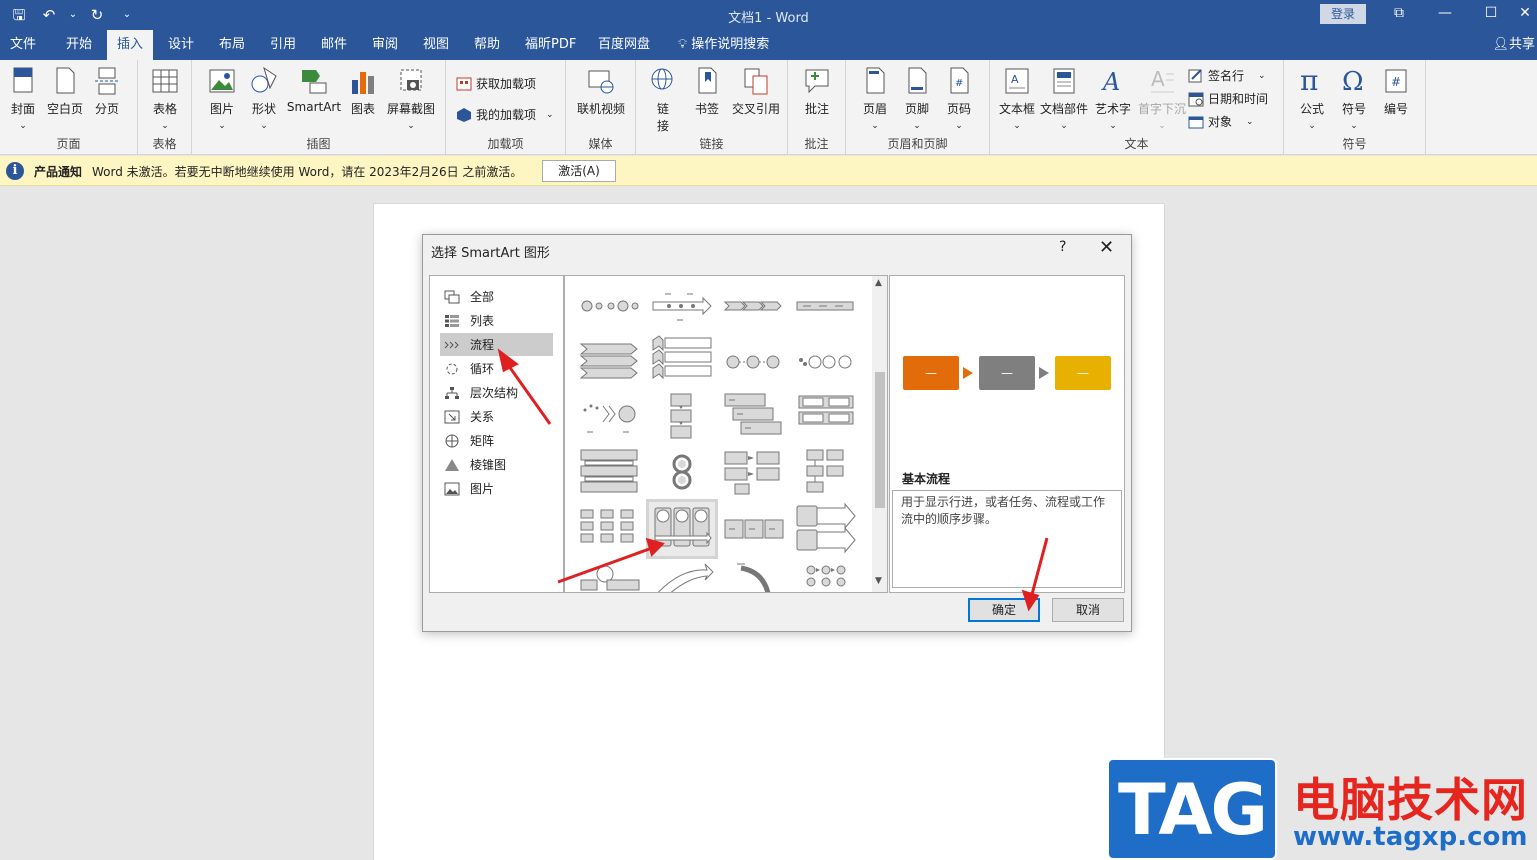  What do you see at coordinates (264, 98) in the screenshot?
I see `shapes-button: 形状 ⌄` at bounding box center [264, 98].